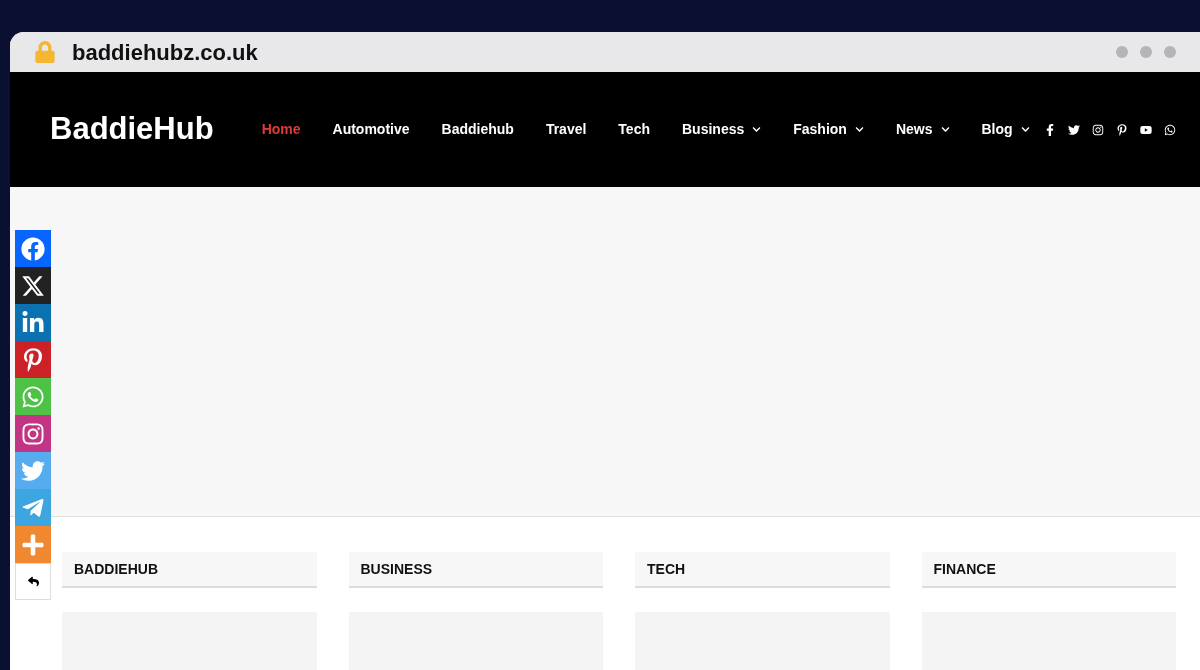 The image size is (1200, 670). Describe the element at coordinates (165, 52) in the screenshot. I see `url-text: baddiehubz.co.uk` at that location.